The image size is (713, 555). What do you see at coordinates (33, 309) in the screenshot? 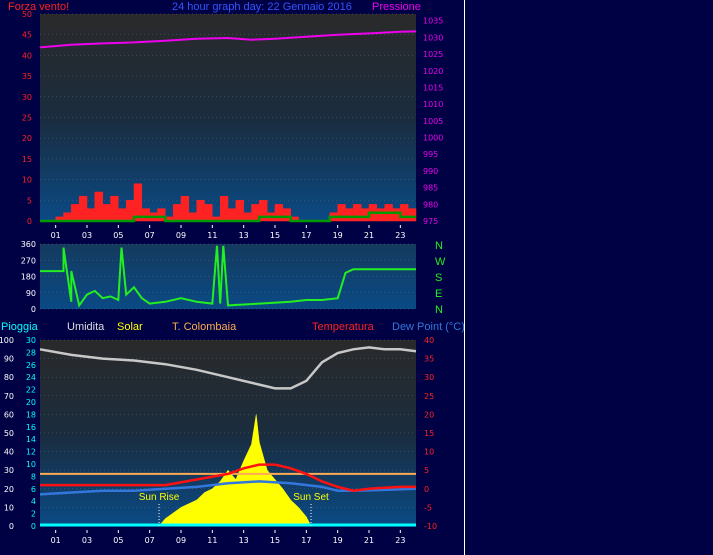
I see `y-tick-direction-0: 0` at bounding box center [33, 309].